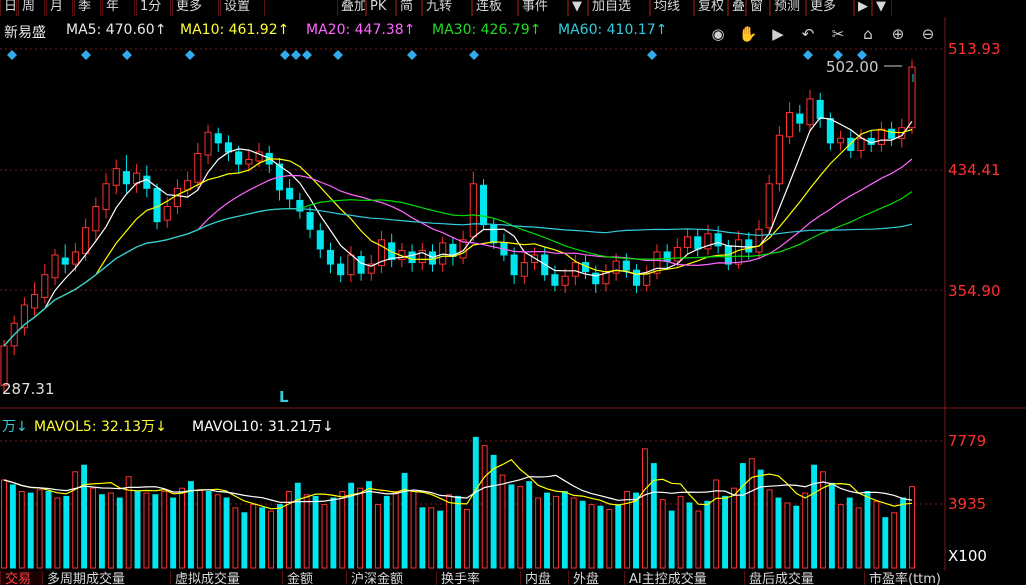 The image size is (1026, 585). I want to click on scissors-icon: ✂, so click(838, 34).